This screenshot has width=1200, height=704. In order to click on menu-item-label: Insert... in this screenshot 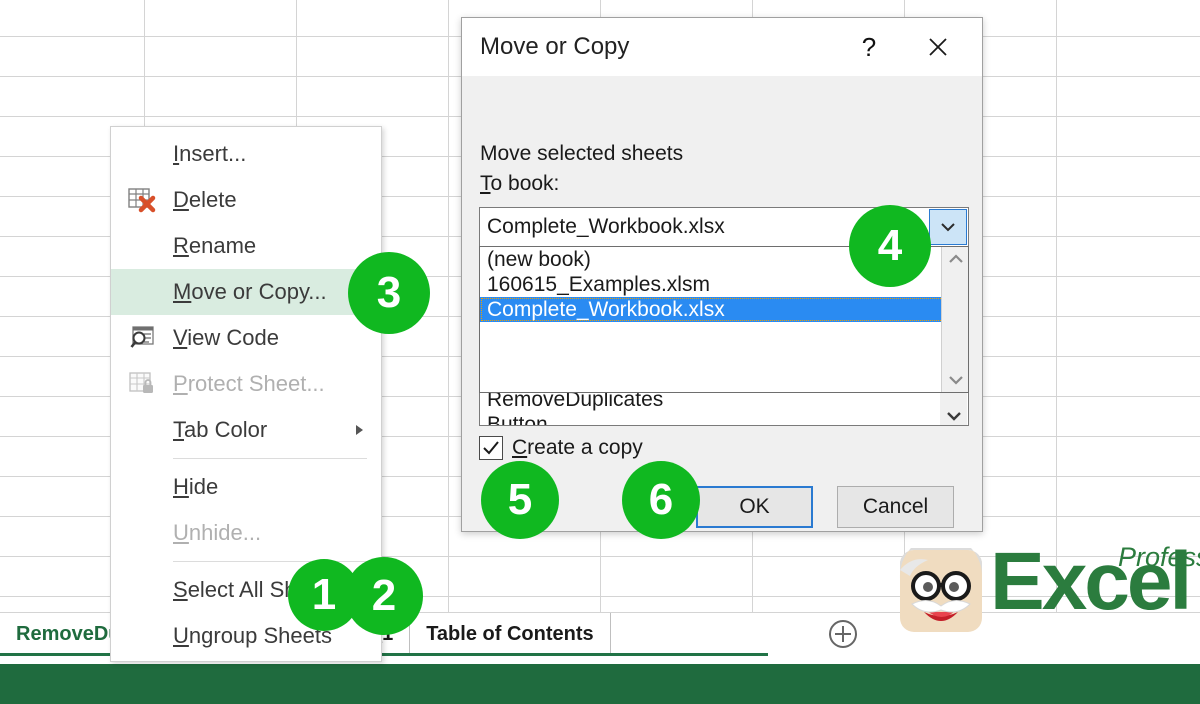, I will do `click(210, 153)`.